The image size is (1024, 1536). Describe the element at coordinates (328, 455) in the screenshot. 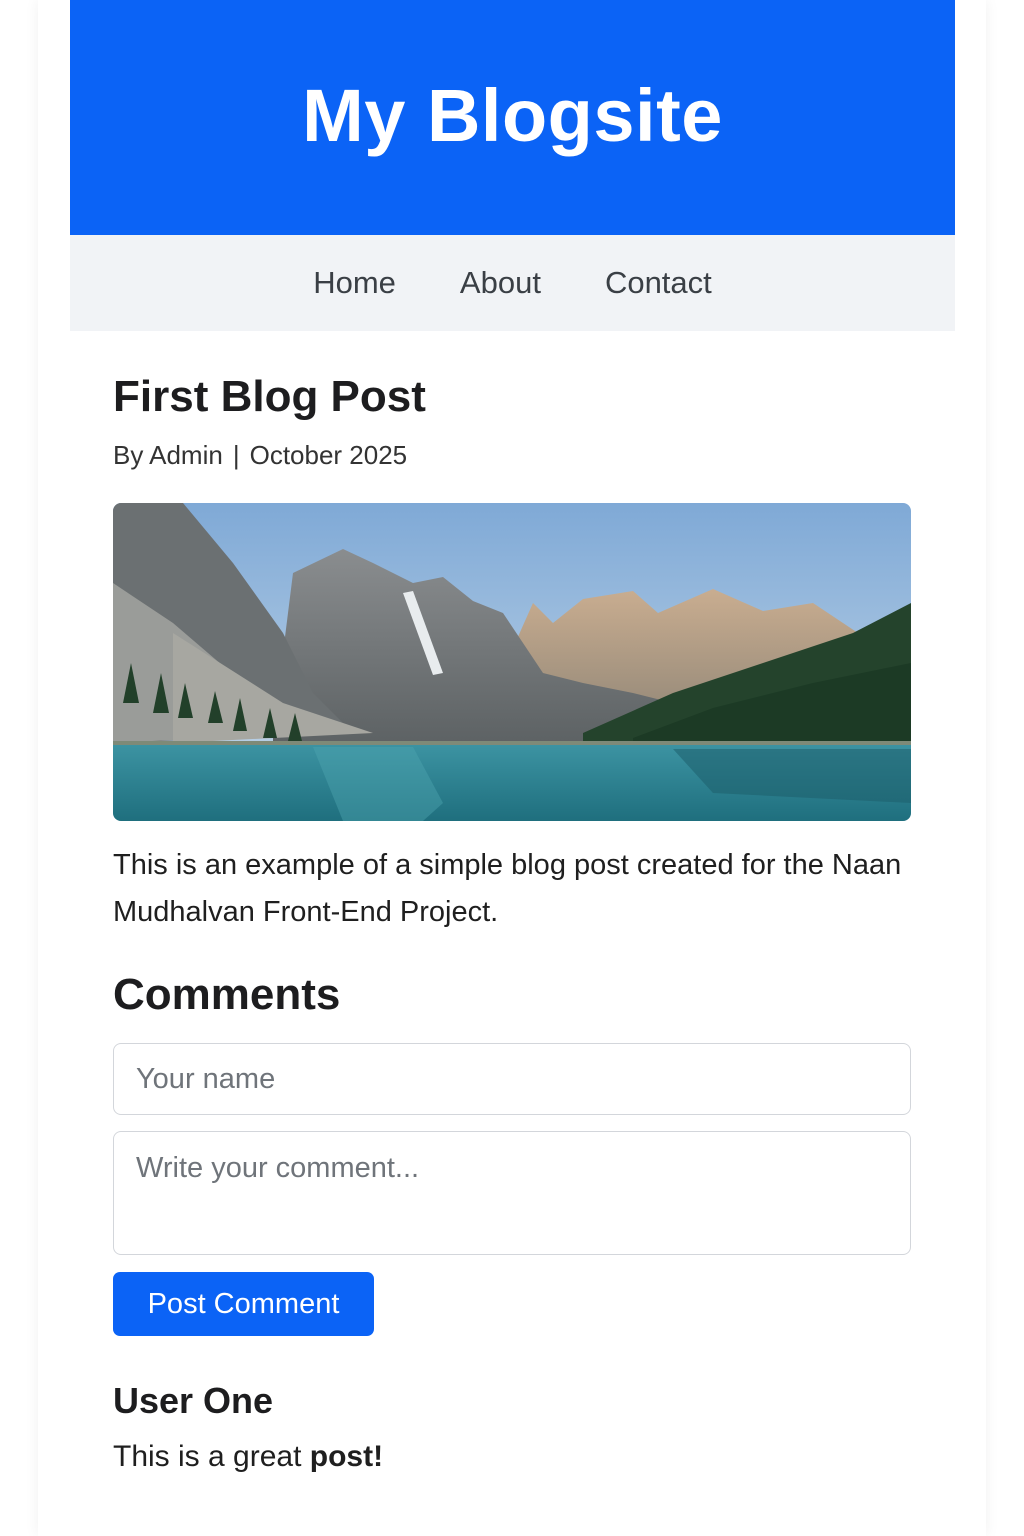

I see `post-date: October 2025` at that location.